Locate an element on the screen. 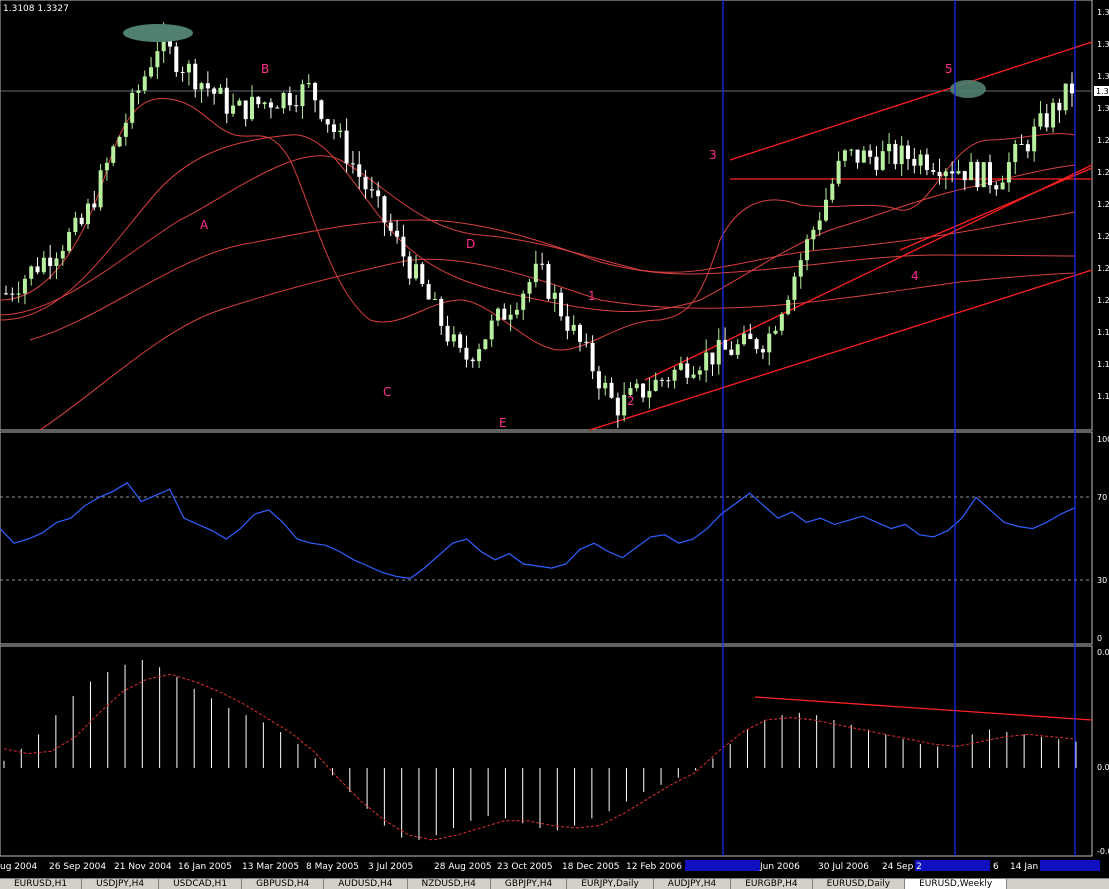 This screenshot has width=1109, height=889. price-tag-text: 1.3 is located at coordinates (1102, 91).